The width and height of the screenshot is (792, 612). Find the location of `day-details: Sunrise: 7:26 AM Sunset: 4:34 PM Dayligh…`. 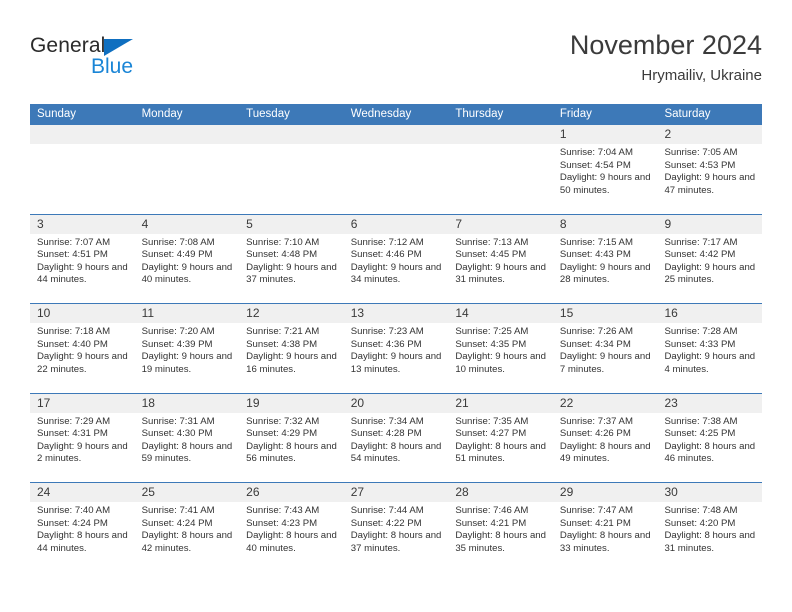

day-details: Sunrise: 7:26 AM Sunset: 4:34 PM Dayligh… is located at coordinates (605, 349).